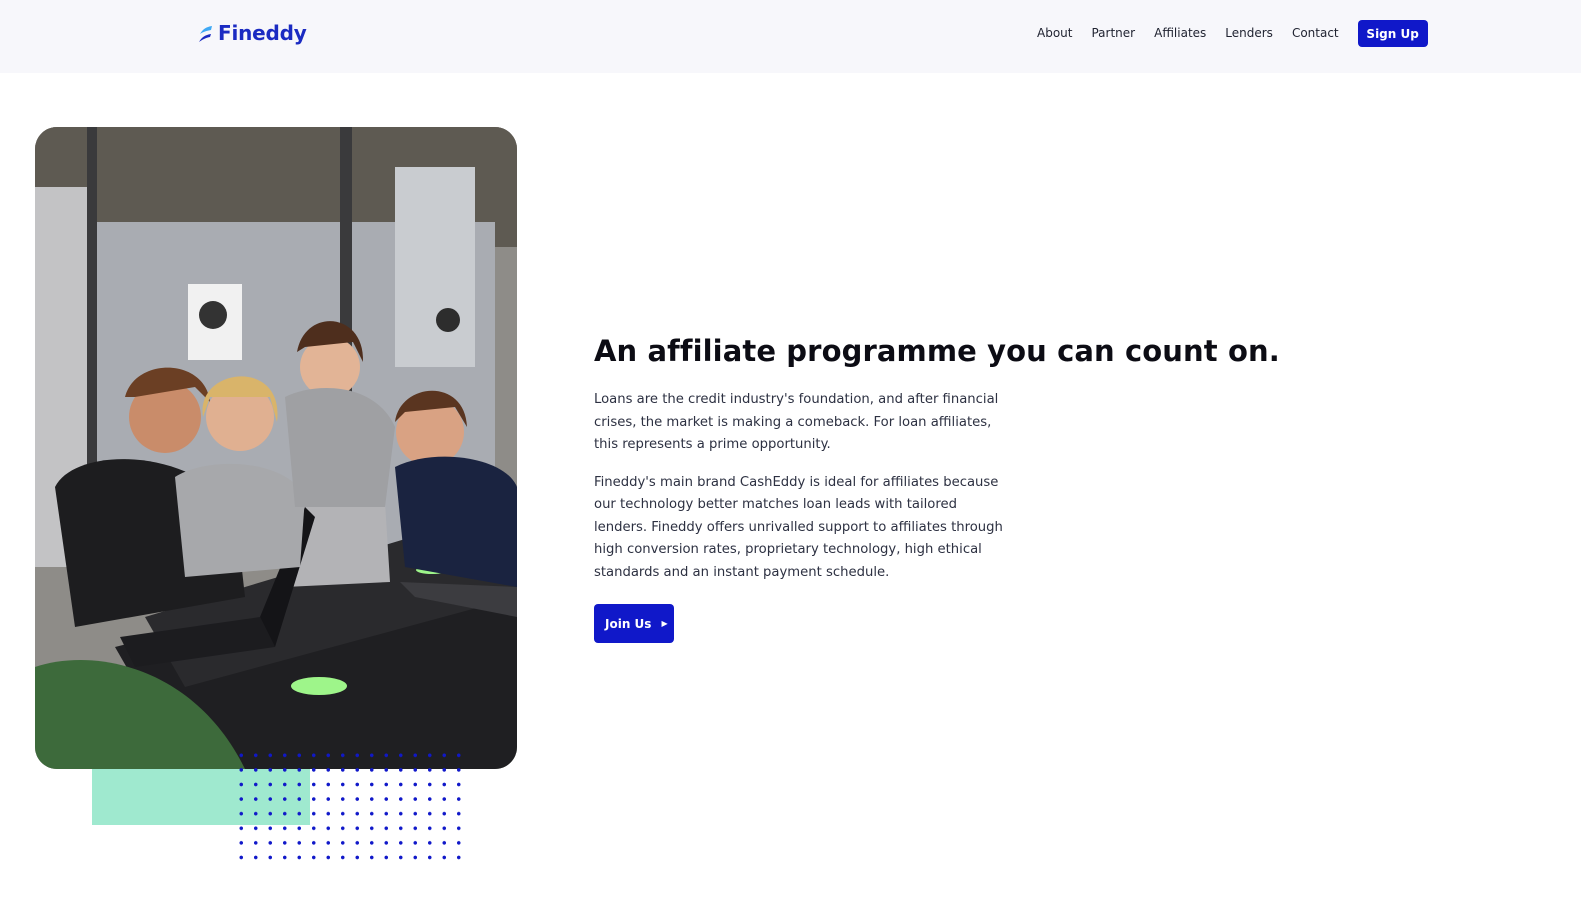  What do you see at coordinates (1392, 33) in the screenshot?
I see `sign-up-button: Sign Up` at bounding box center [1392, 33].